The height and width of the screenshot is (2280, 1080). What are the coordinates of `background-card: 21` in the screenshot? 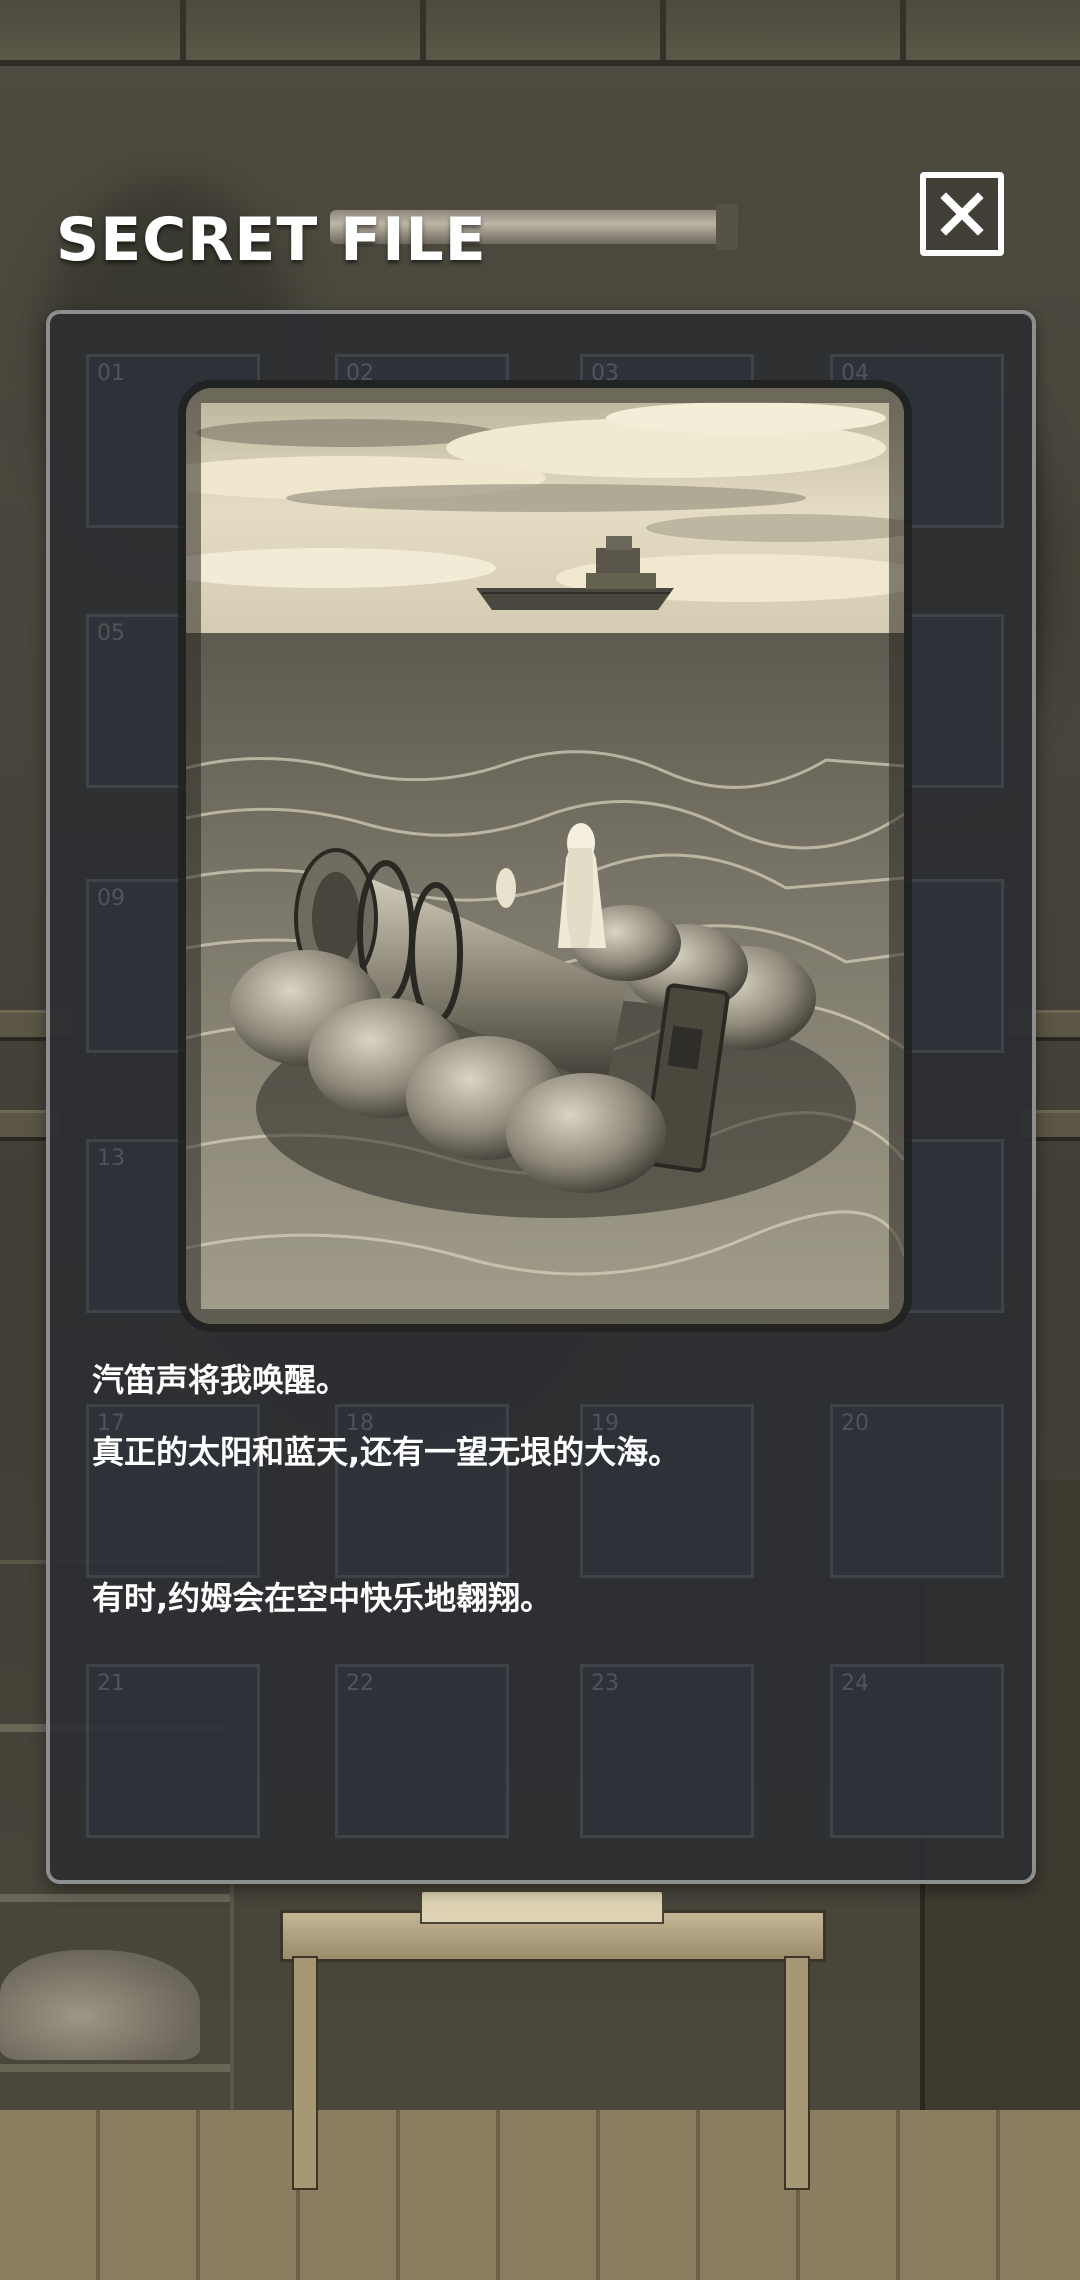 It's located at (173, 1751).